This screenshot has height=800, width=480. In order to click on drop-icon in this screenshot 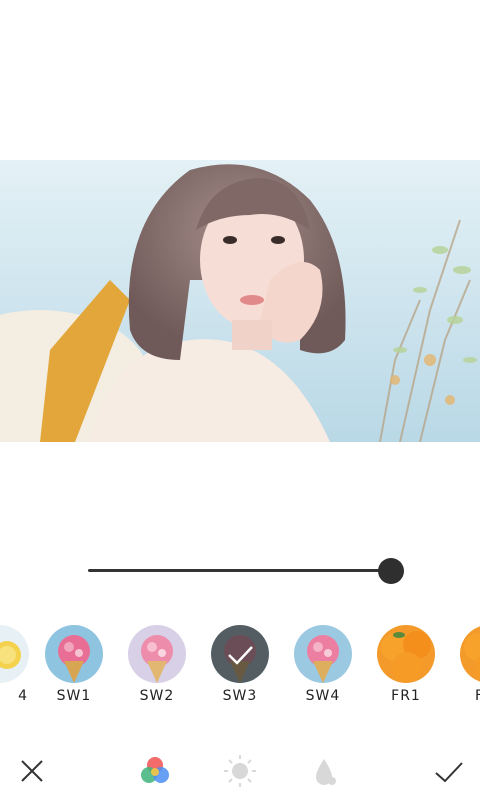, I will do `click(326, 772)`.